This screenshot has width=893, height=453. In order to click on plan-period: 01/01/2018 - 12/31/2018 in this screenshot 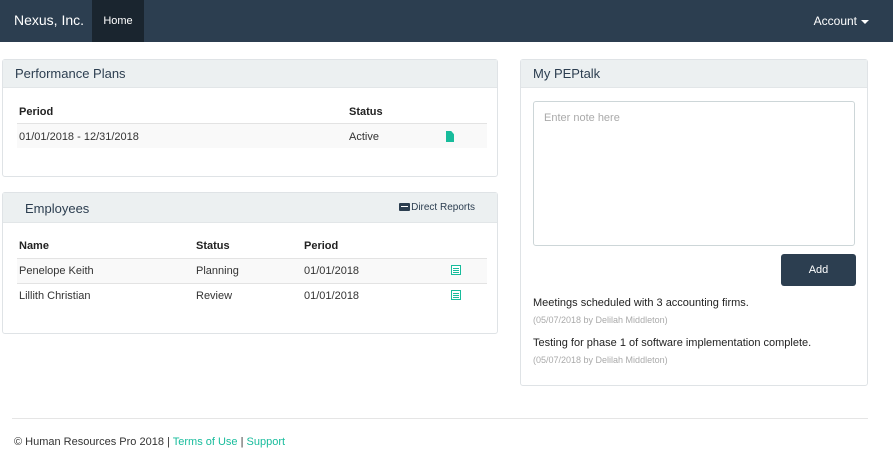, I will do `click(79, 137)`.